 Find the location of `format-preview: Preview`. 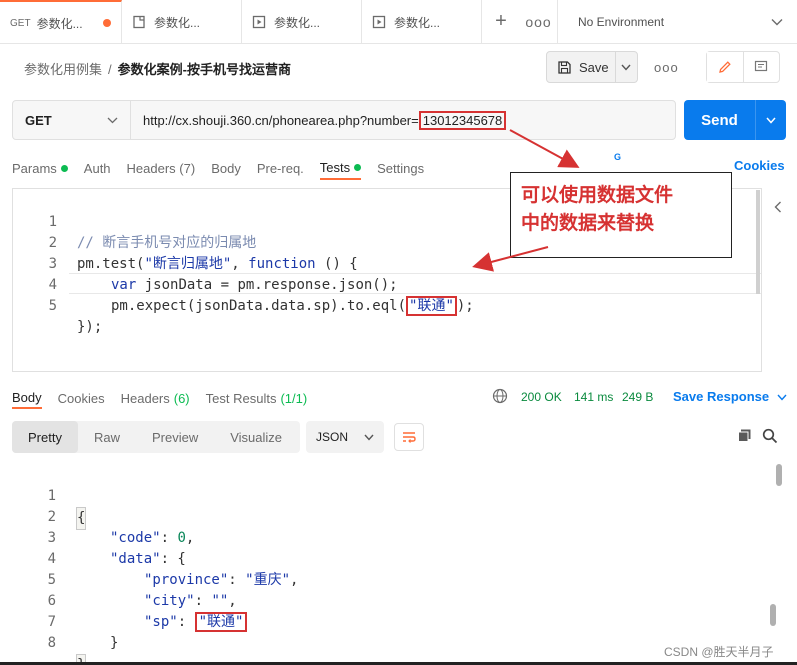

format-preview: Preview is located at coordinates (175, 437).